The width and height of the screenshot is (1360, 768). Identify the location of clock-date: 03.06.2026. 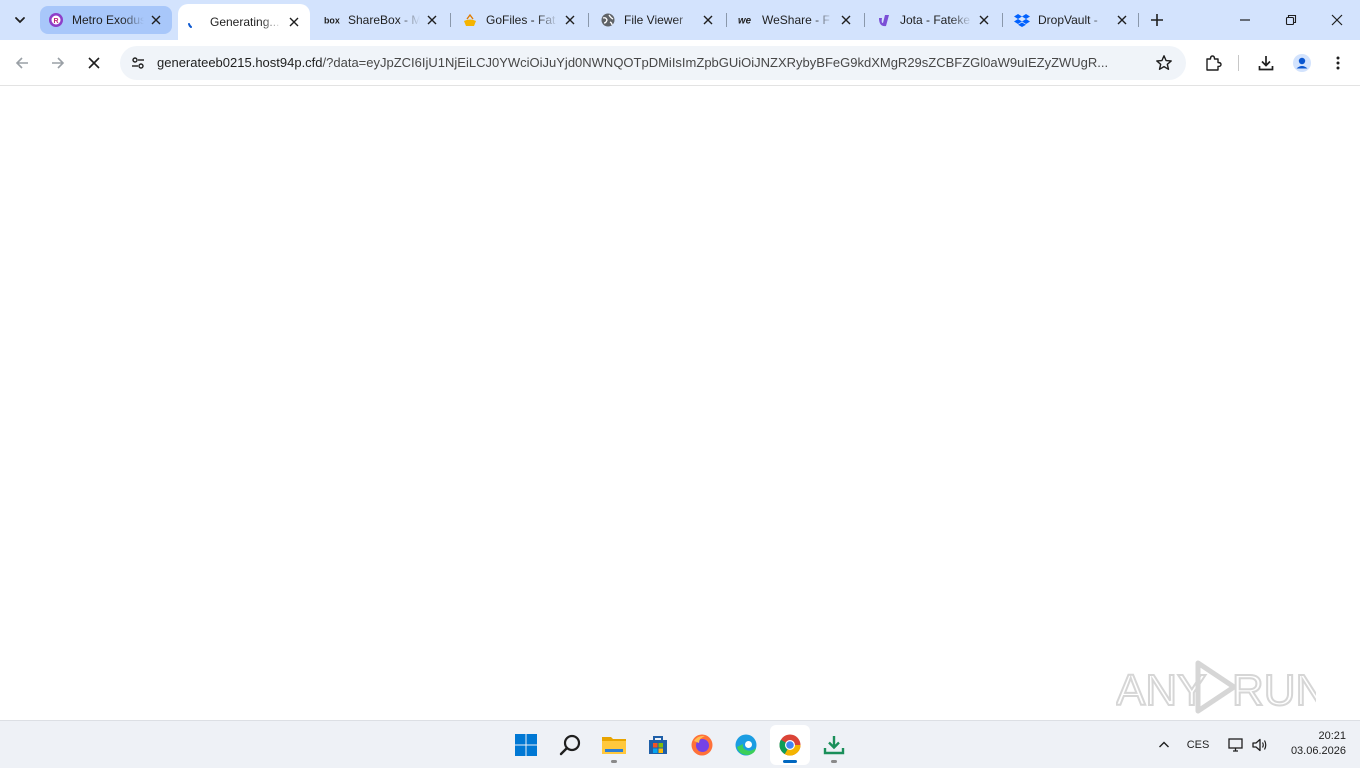
(1318, 751).